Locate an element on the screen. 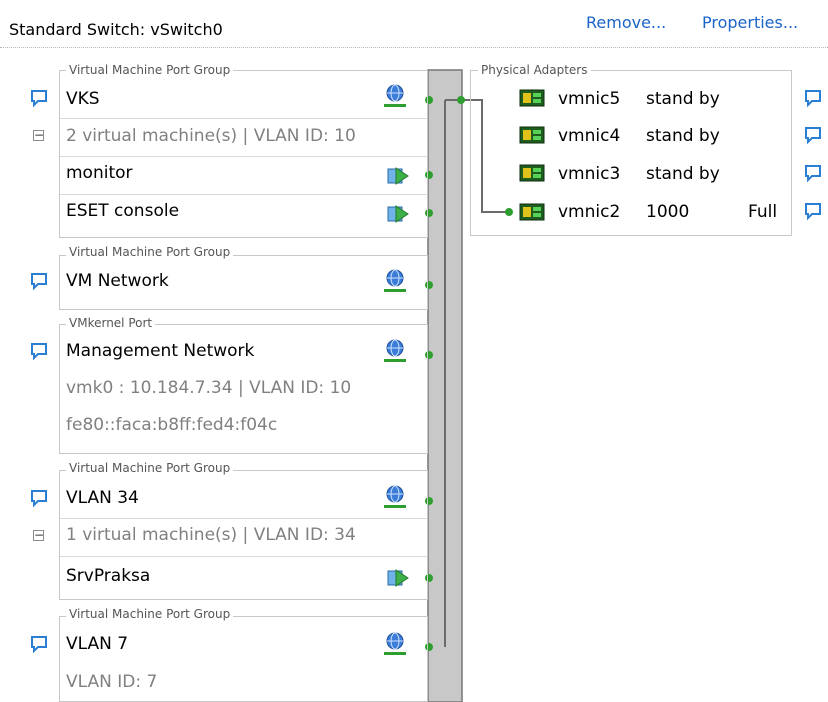 This screenshot has height=702, width=828. port-group-name: VKS is located at coordinates (83, 99).